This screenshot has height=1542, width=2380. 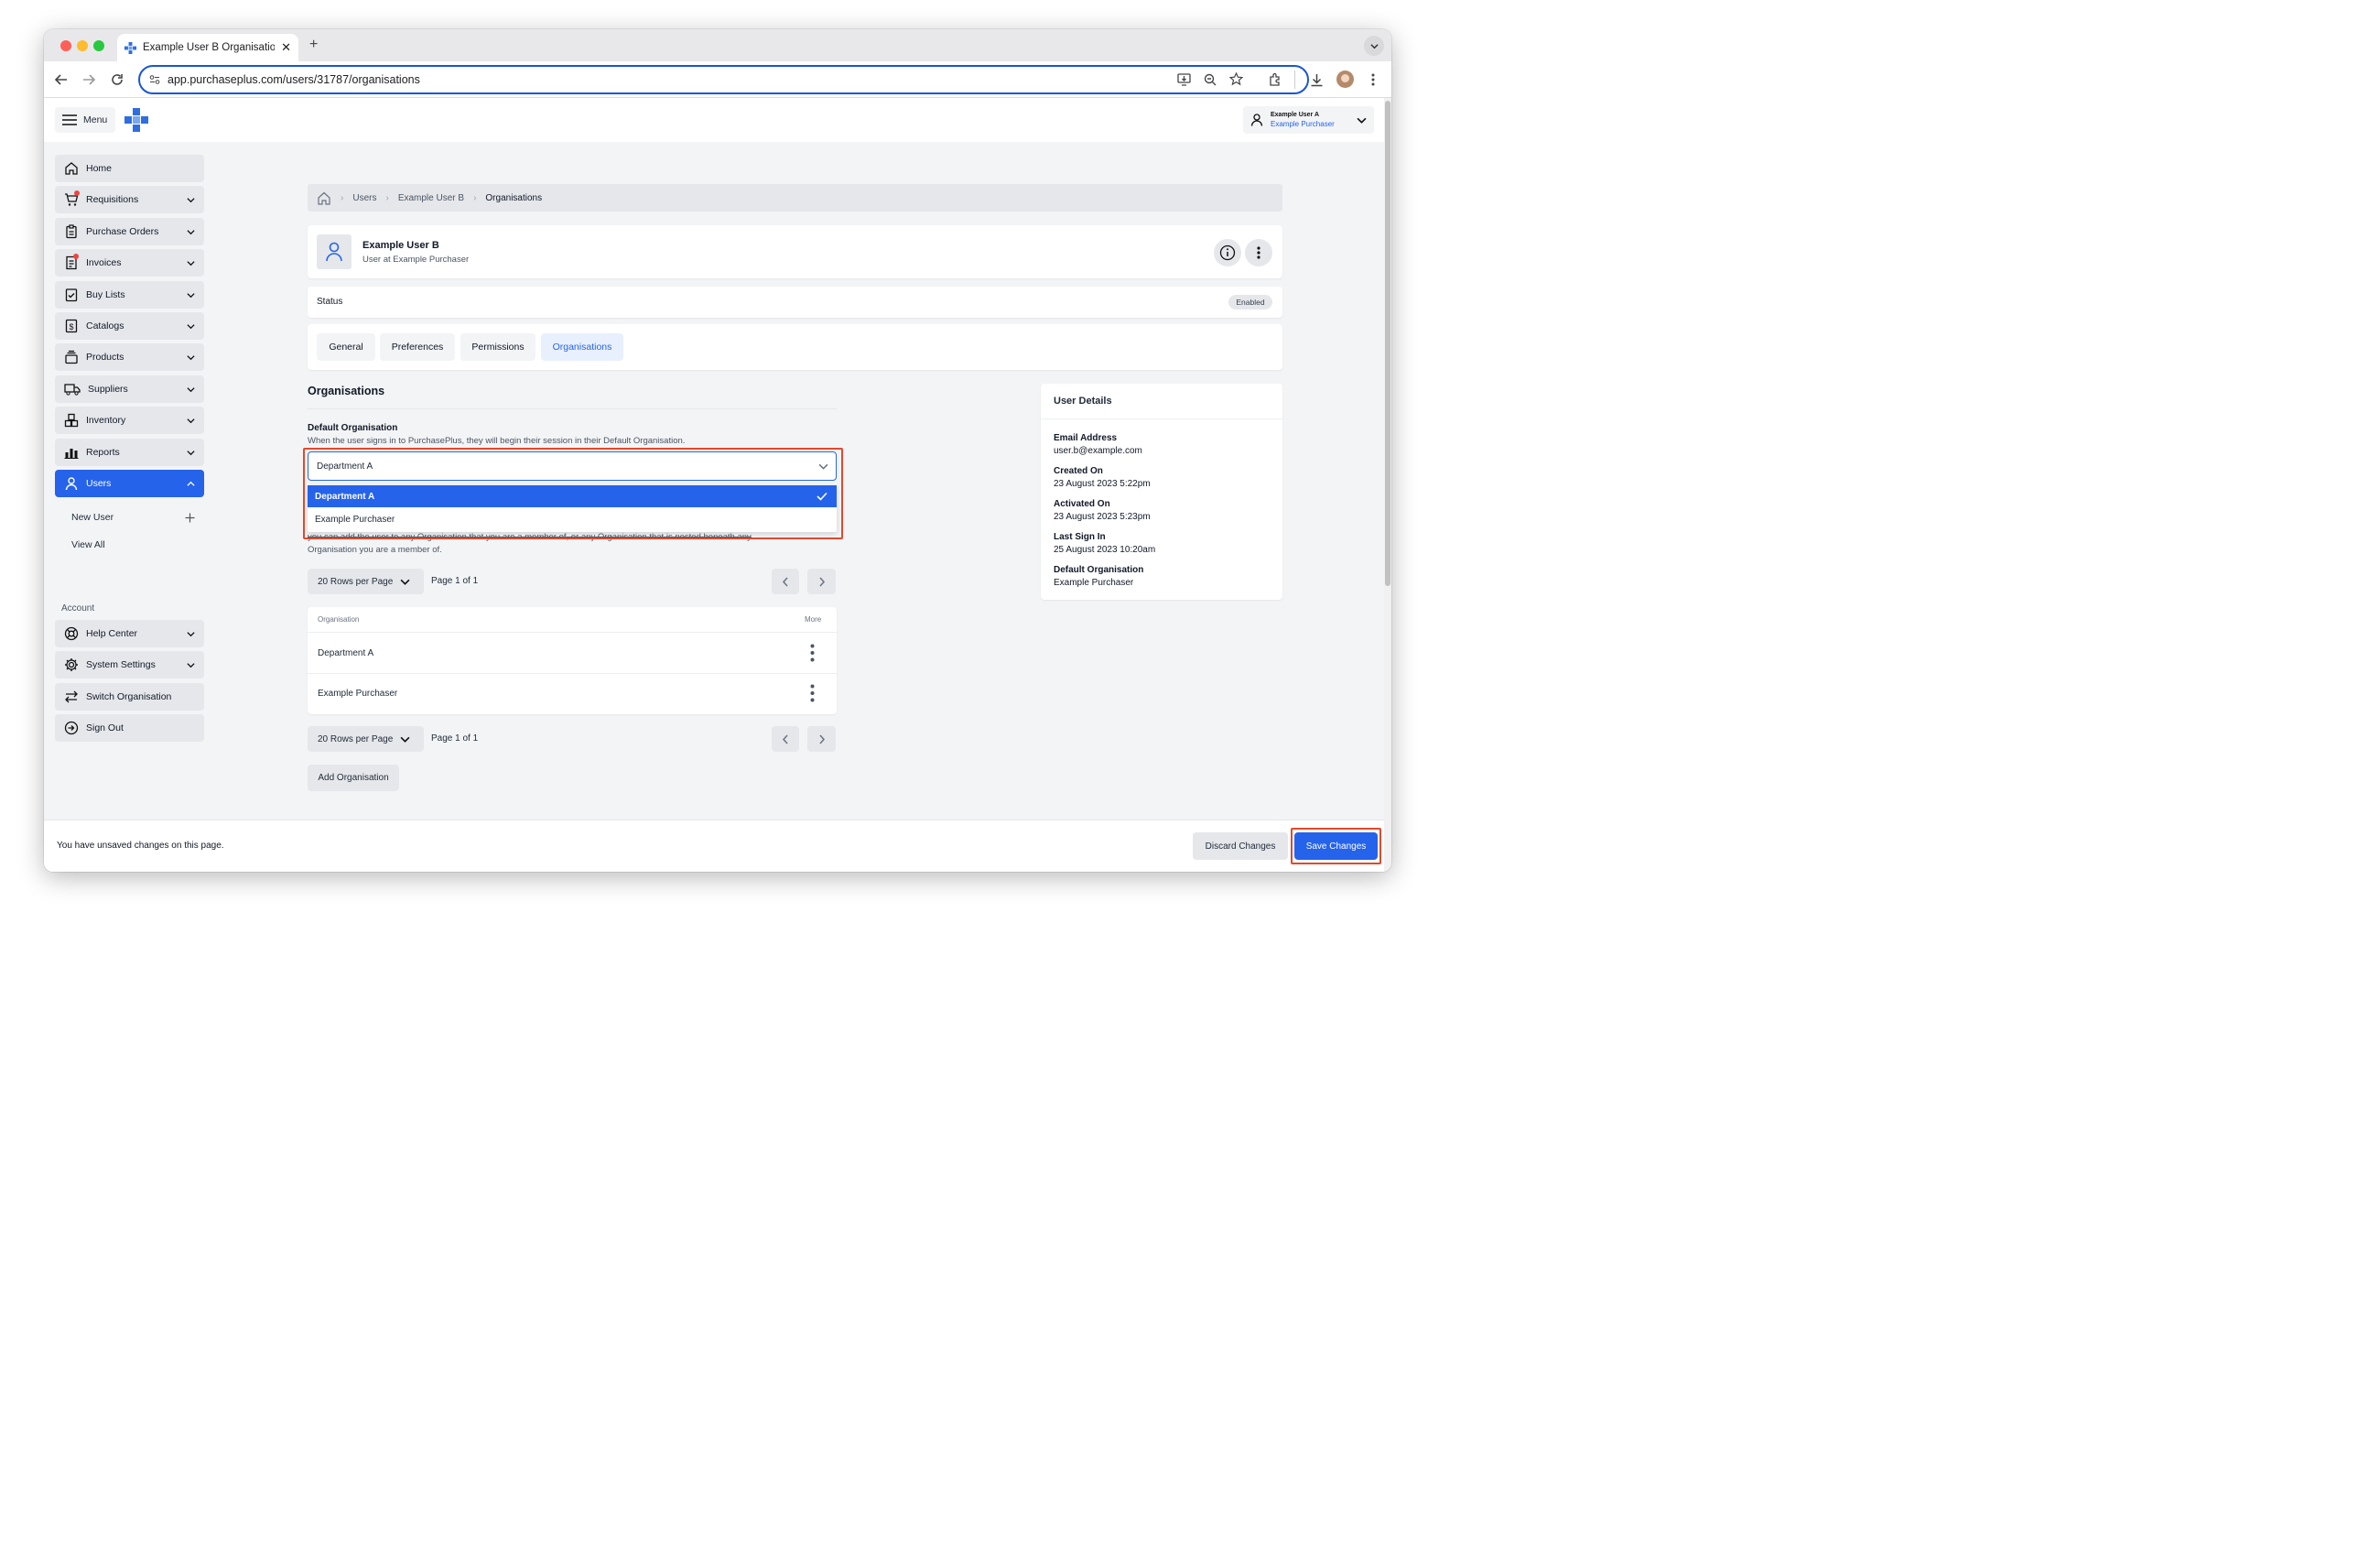 I want to click on sidebar-item-home: Home, so click(x=129, y=168).